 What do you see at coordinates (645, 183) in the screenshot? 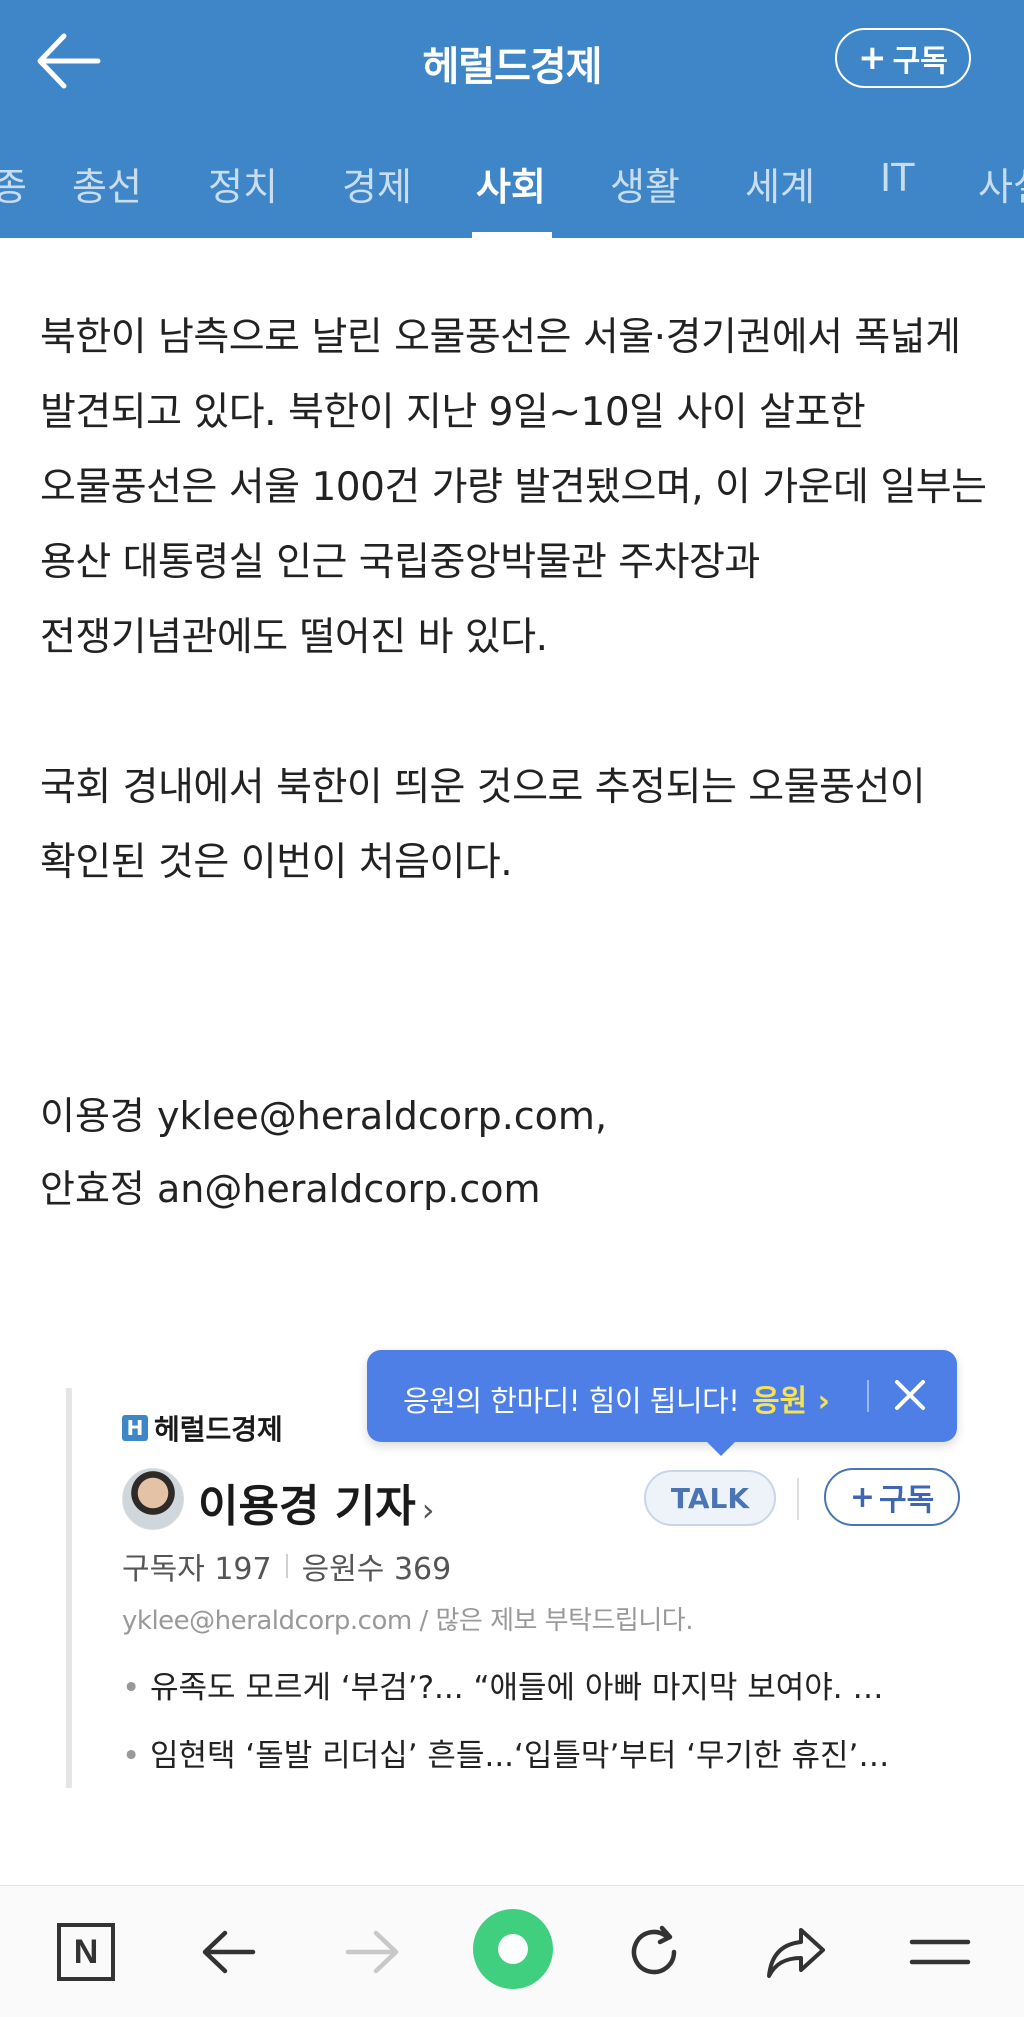
I see `tab-item: 생활` at bounding box center [645, 183].